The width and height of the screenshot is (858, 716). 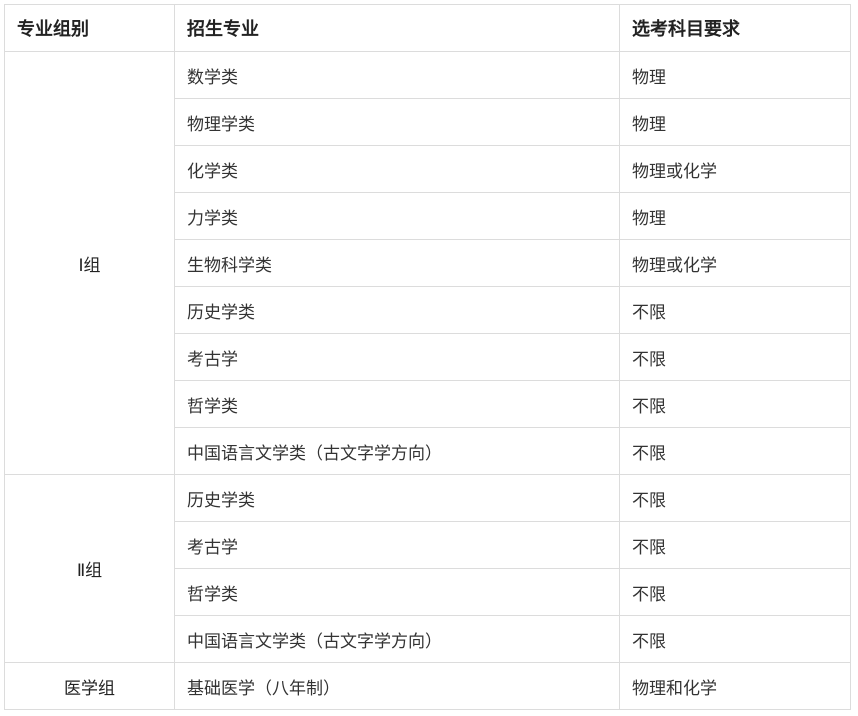 What do you see at coordinates (397, 263) in the screenshot?
I see `major-cell: 生物科学类` at bounding box center [397, 263].